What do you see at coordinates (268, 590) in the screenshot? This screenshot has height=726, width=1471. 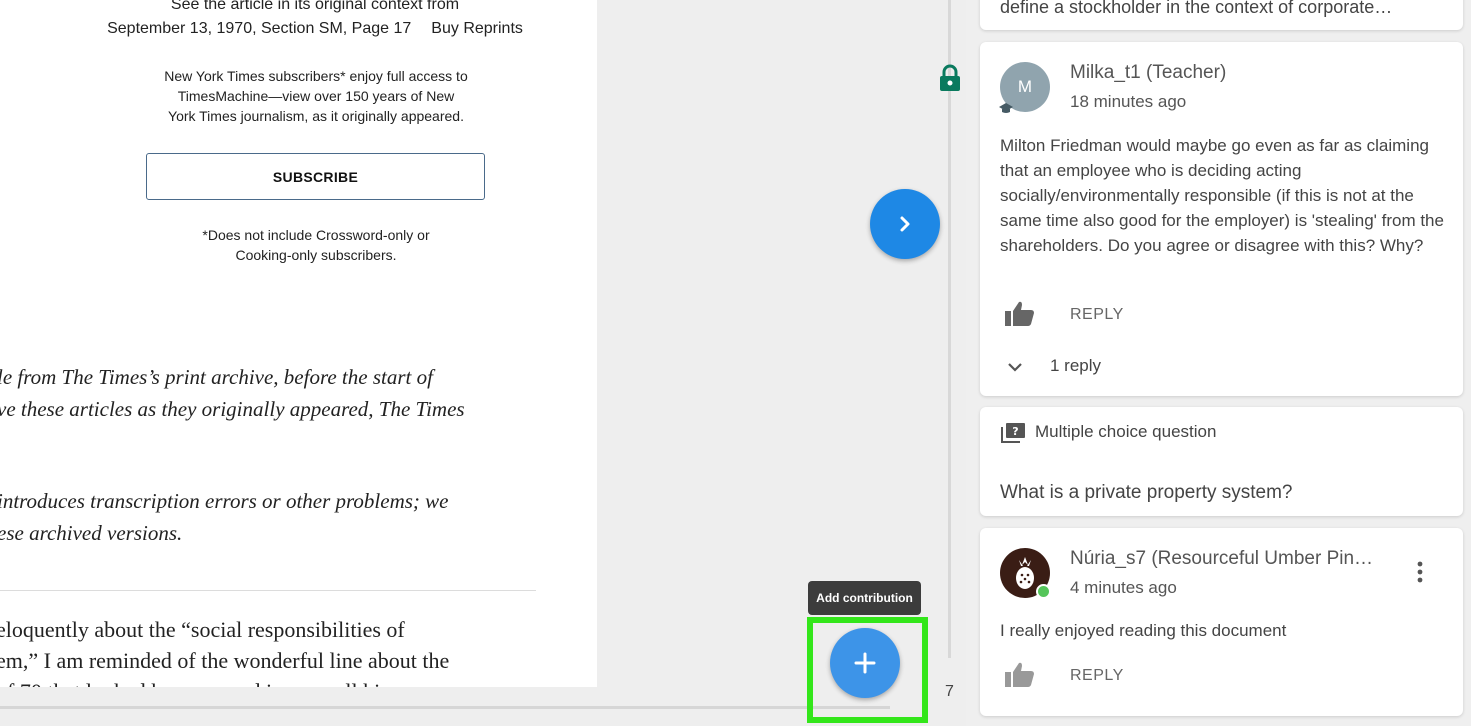 I see `article-divider` at bounding box center [268, 590].